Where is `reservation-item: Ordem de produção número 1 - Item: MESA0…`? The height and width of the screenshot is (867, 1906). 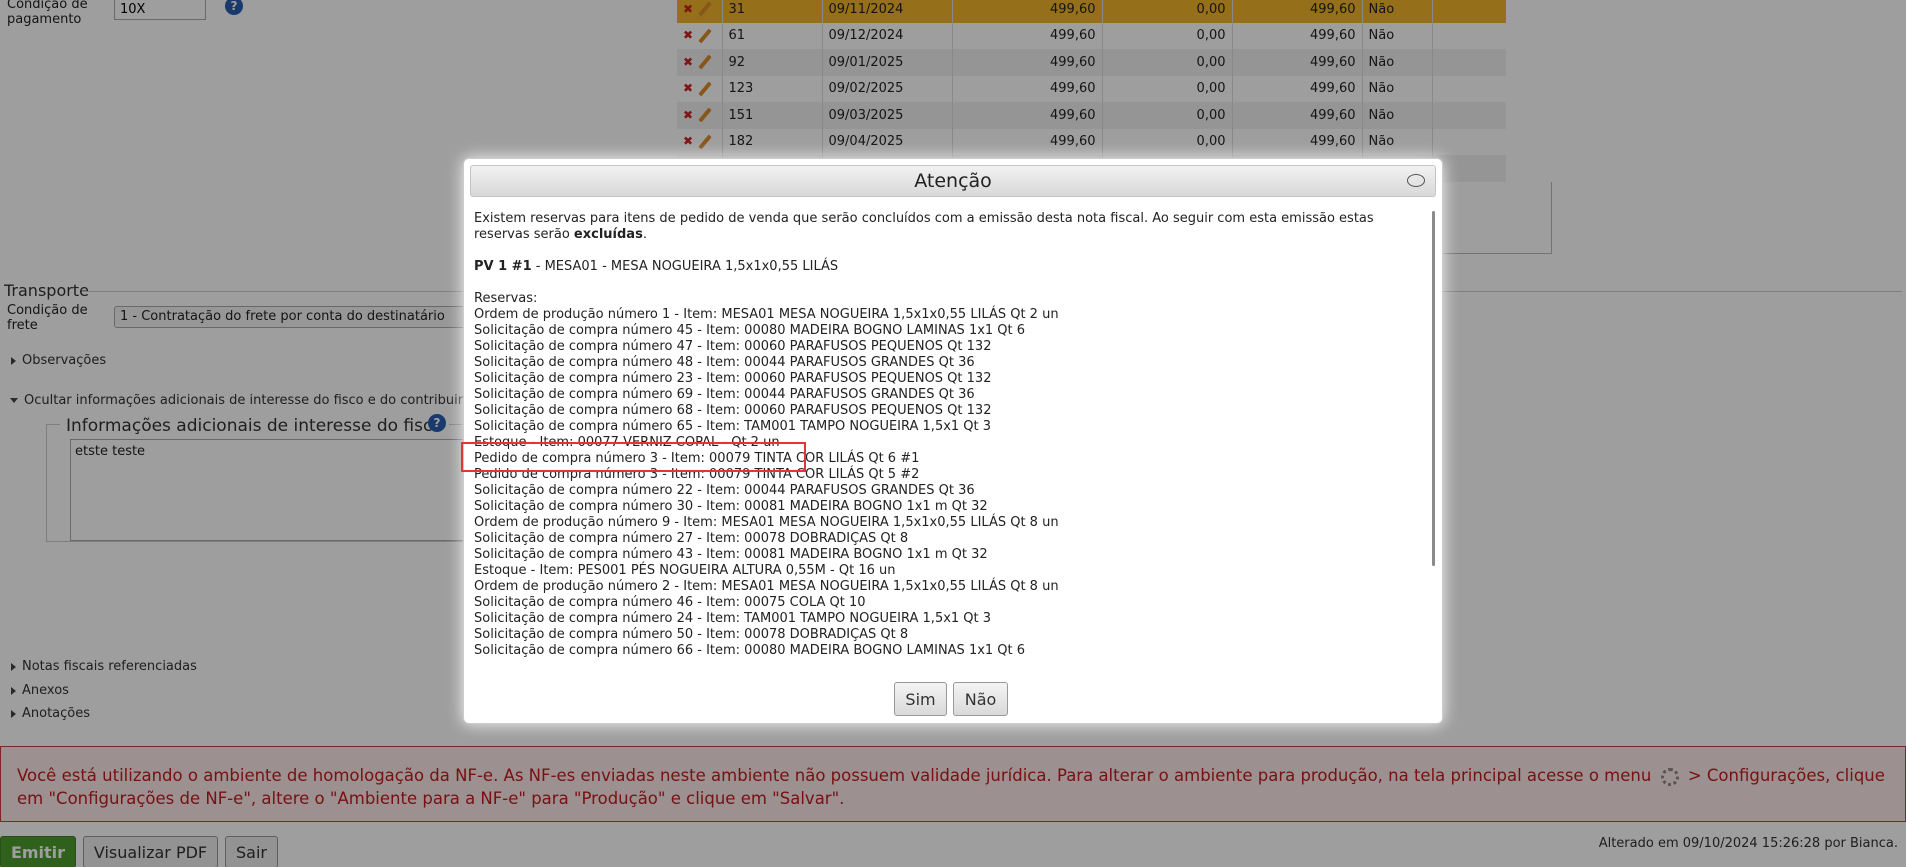
reservation-item: Ordem de produção número 1 - Item: MESA0… is located at coordinates (766, 314).